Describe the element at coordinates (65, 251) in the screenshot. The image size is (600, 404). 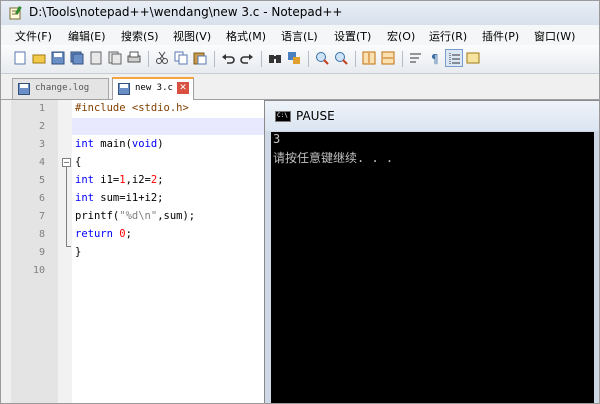
I see `fold-margin` at that location.